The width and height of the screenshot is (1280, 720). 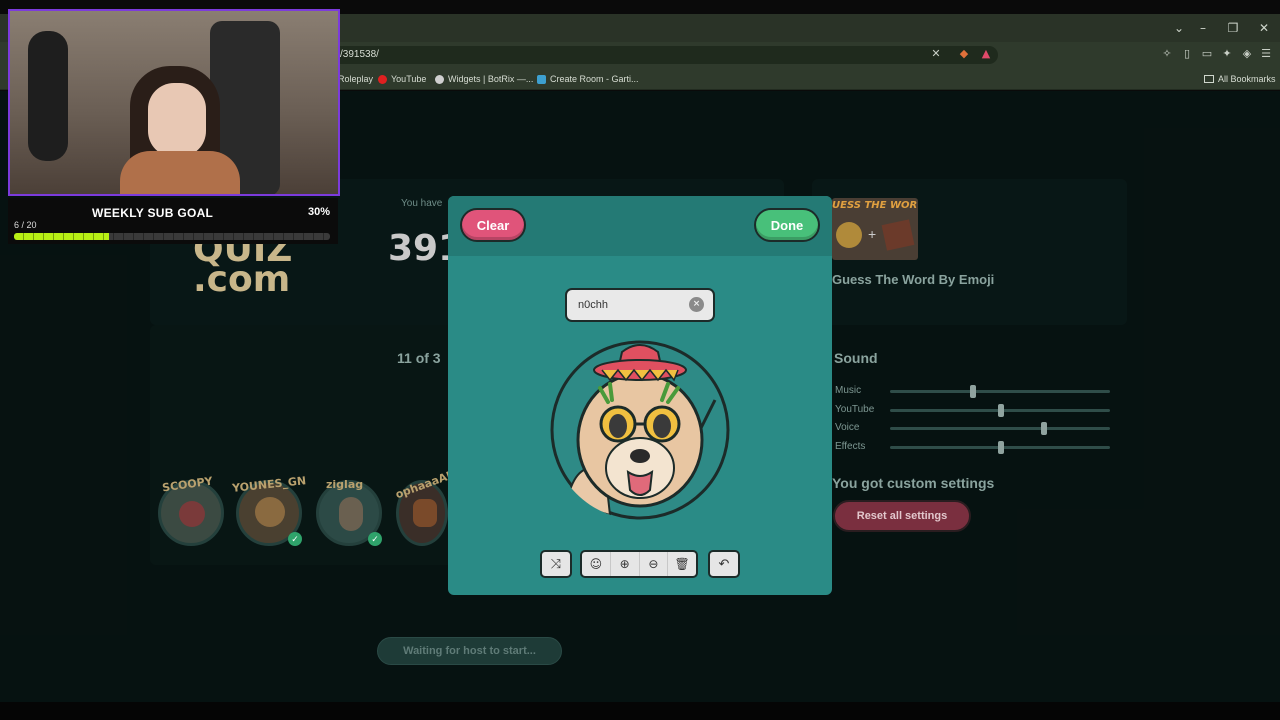 I want to click on leo-icon: ✦, so click(x=1227, y=54).